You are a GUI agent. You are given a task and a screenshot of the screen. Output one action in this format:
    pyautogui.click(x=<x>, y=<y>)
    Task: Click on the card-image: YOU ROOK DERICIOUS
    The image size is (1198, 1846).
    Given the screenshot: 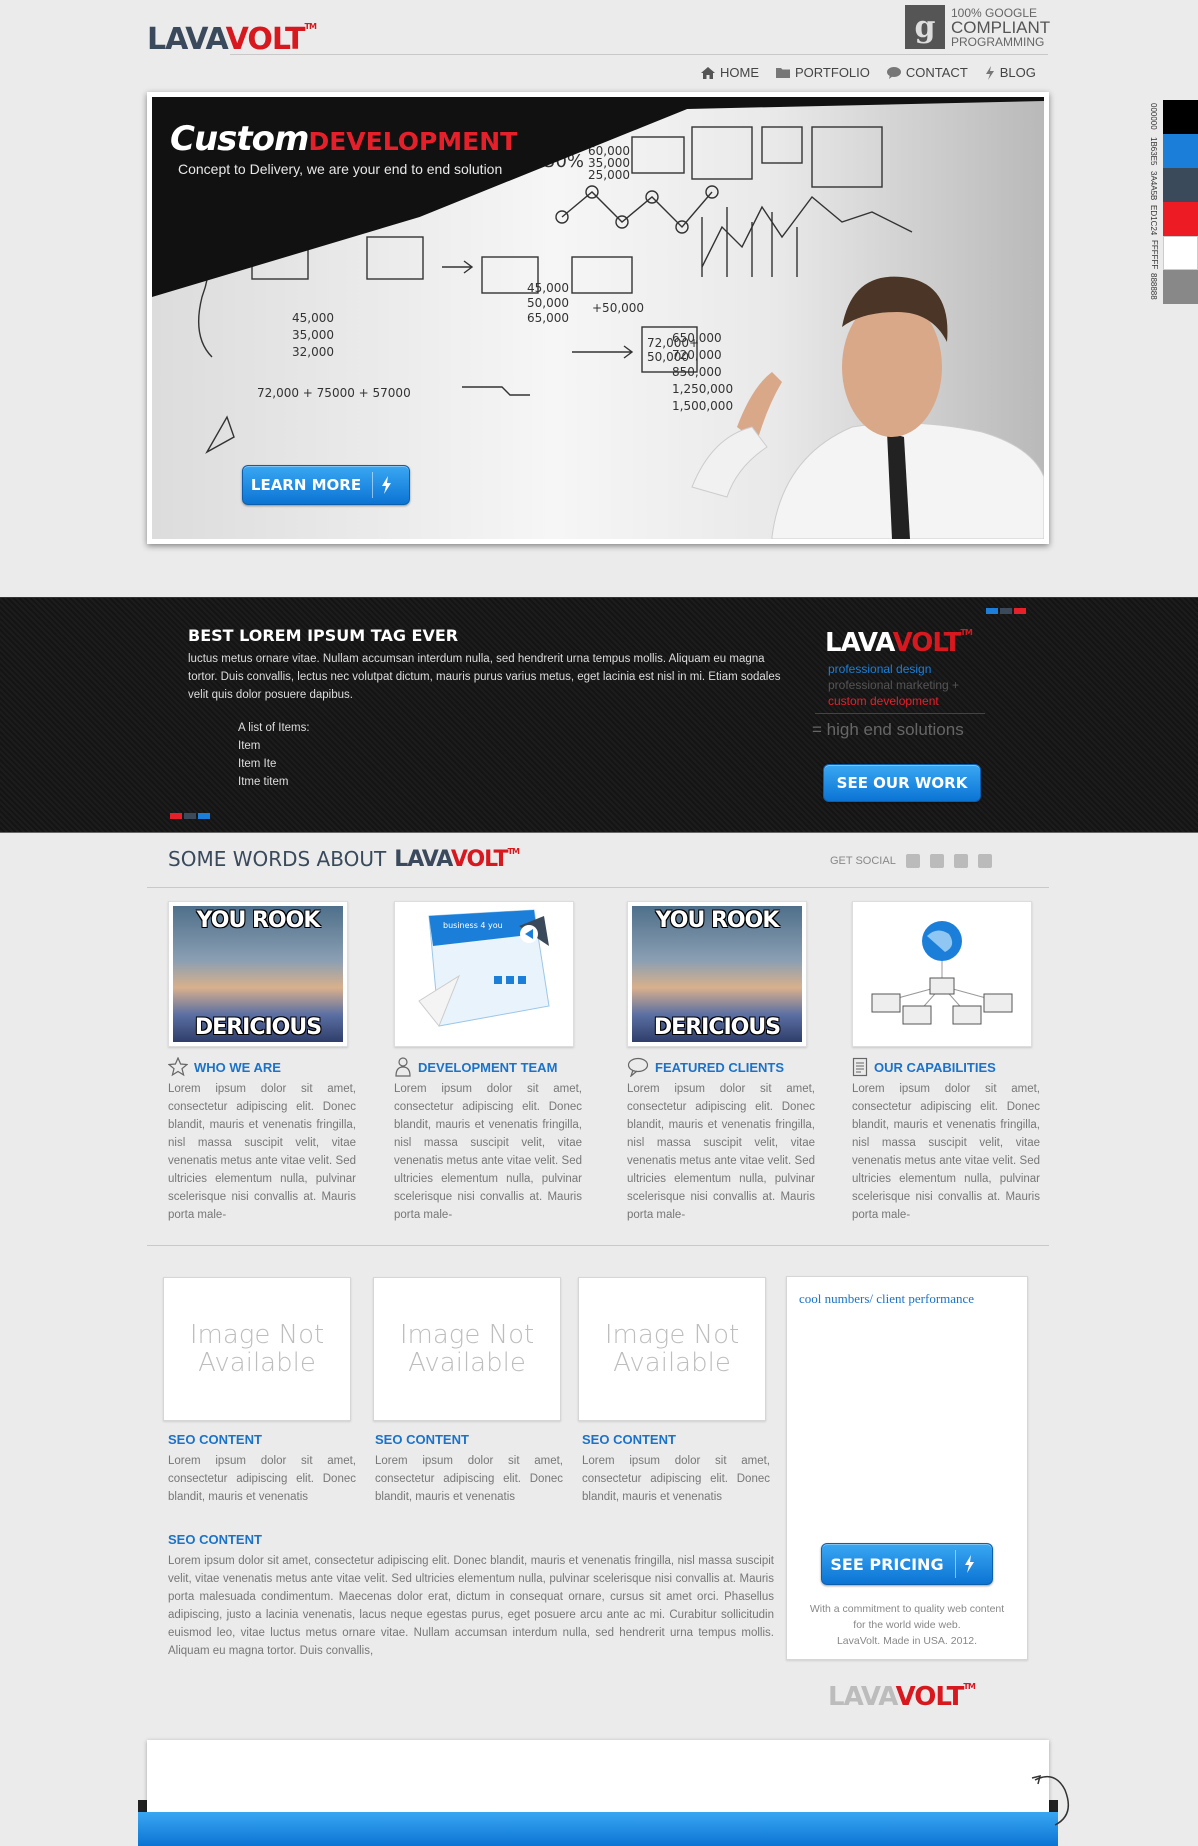 What is the action you would take?
    pyautogui.click(x=258, y=974)
    